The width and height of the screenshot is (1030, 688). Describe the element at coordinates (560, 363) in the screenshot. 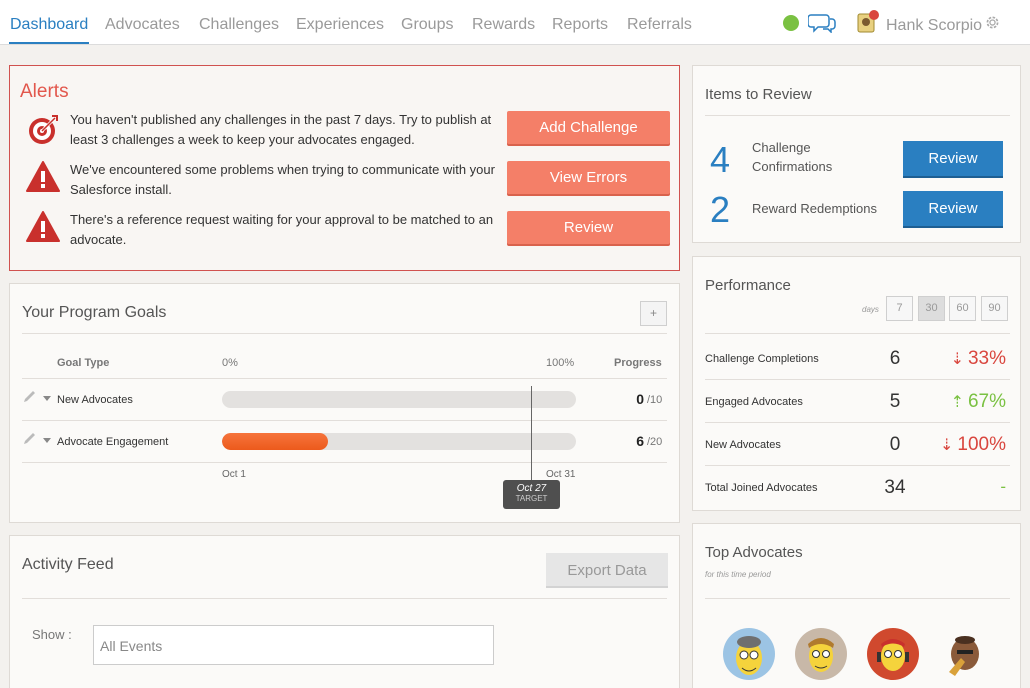

I see `col-hundred: 100%` at that location.